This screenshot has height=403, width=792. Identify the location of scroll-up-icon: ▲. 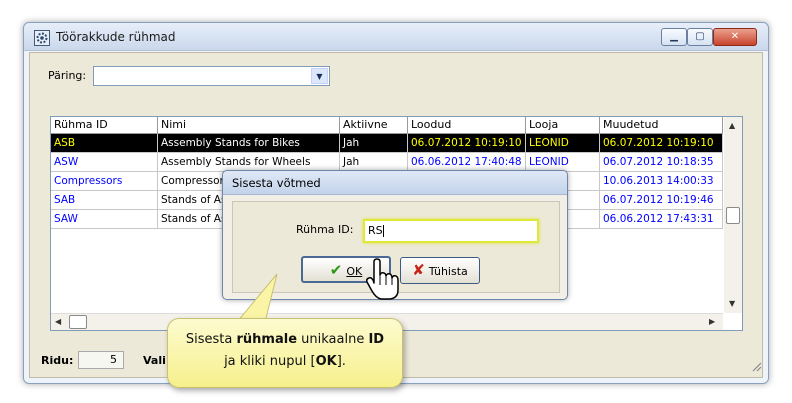
(732, 125).